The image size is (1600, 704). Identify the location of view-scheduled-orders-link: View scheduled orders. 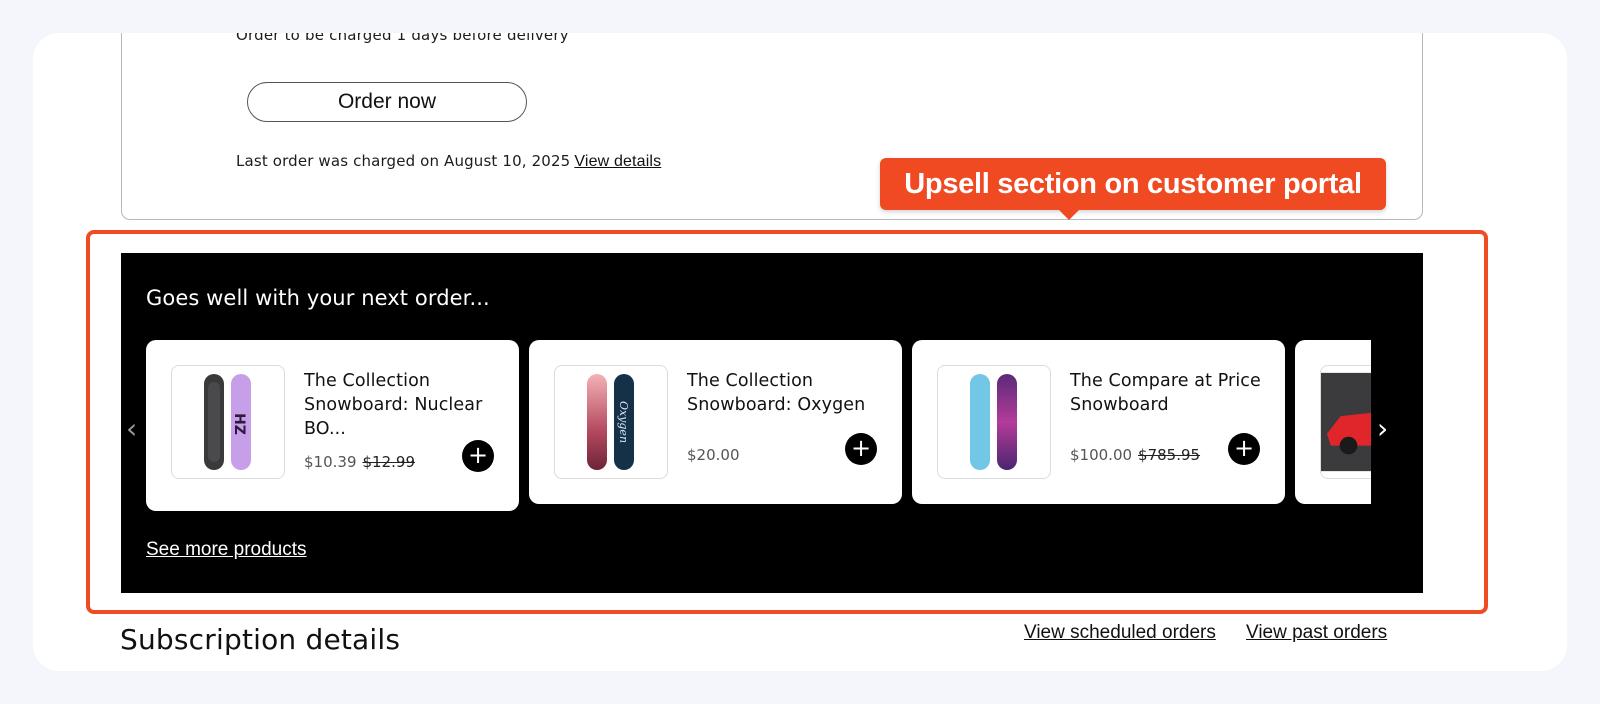
(1120, 633).